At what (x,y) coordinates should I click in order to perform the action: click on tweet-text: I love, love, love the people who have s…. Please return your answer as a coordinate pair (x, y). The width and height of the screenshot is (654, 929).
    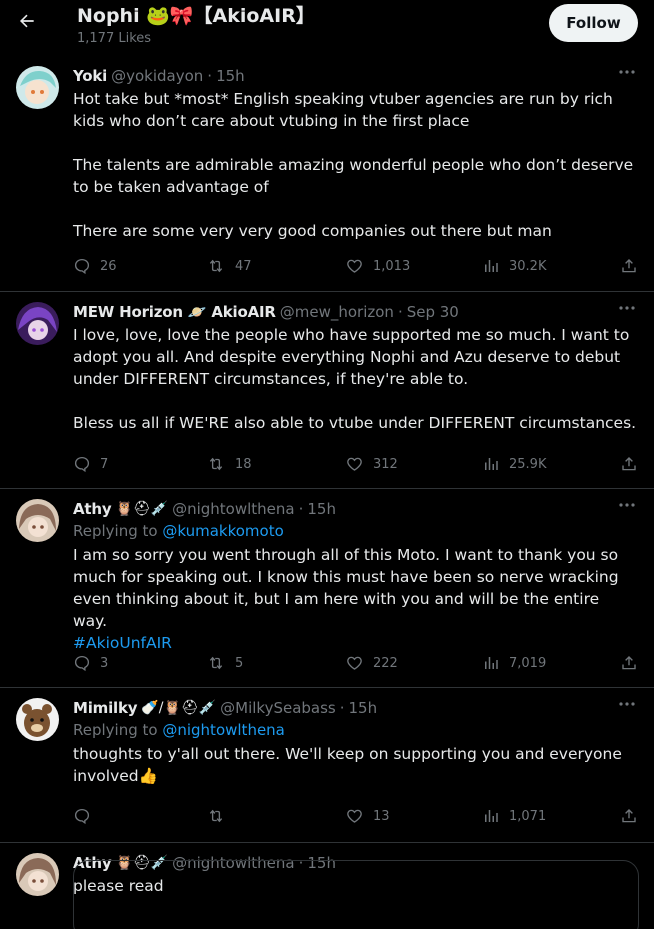
    Looking at the image, I should click on (355, 379).